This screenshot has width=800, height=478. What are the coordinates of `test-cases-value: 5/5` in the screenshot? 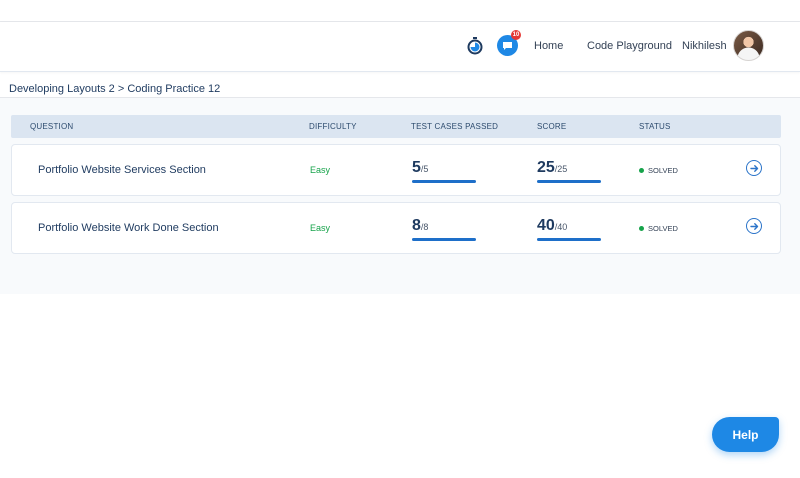 It's located at (420, 168).